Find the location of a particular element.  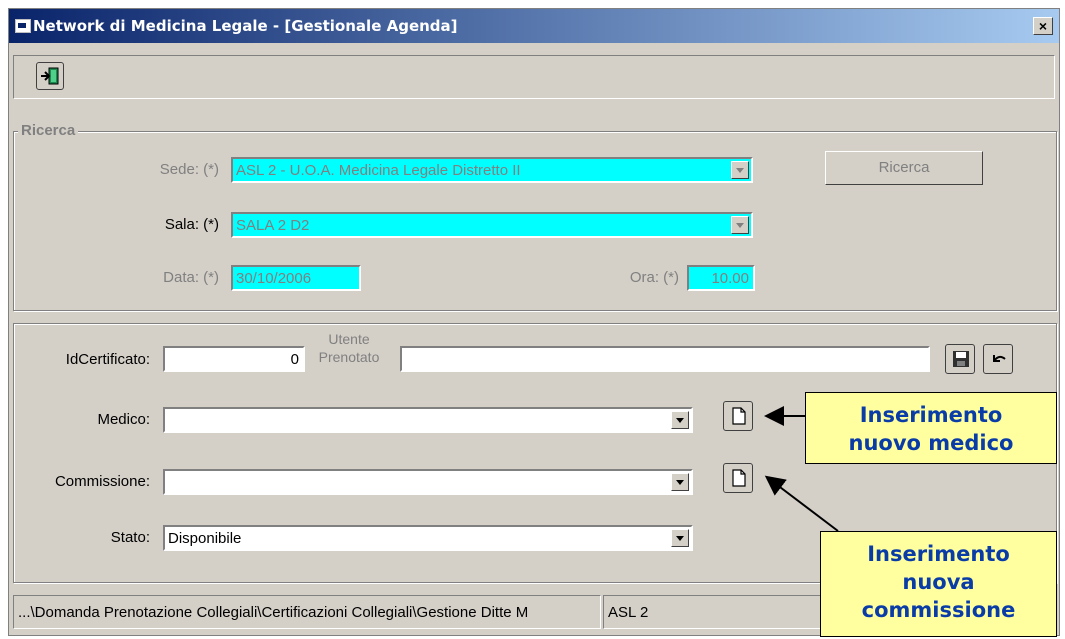

idcertificato-label: IdCertificato: is located at coordinates (107, 359).